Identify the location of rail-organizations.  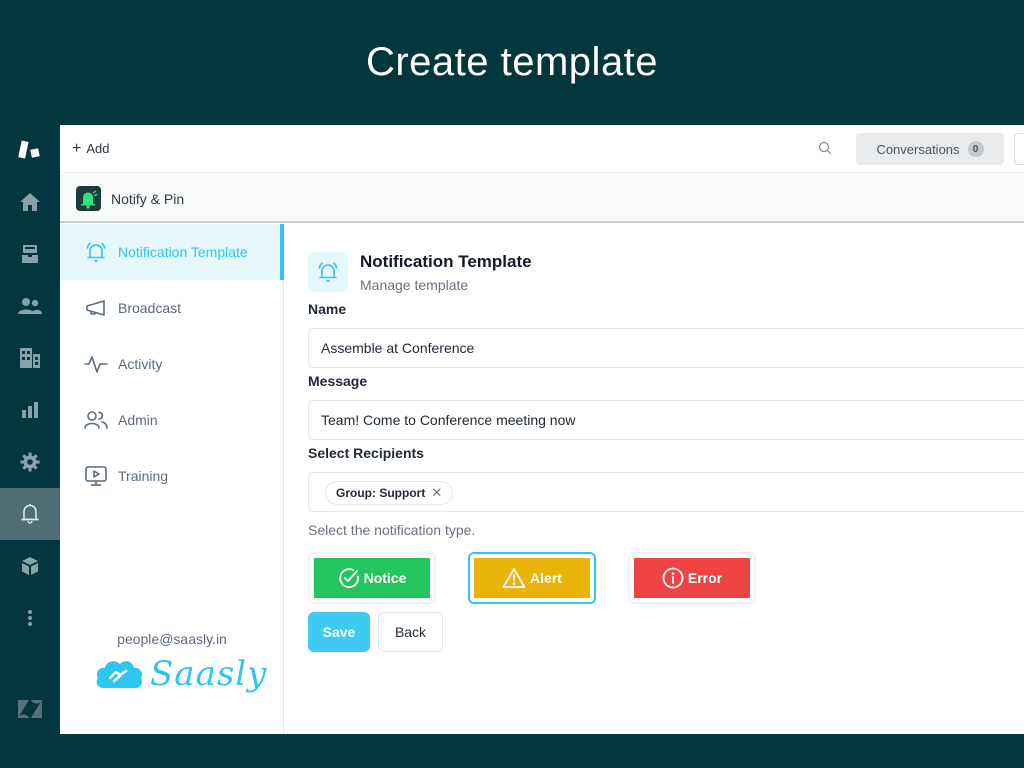
(30, 358).